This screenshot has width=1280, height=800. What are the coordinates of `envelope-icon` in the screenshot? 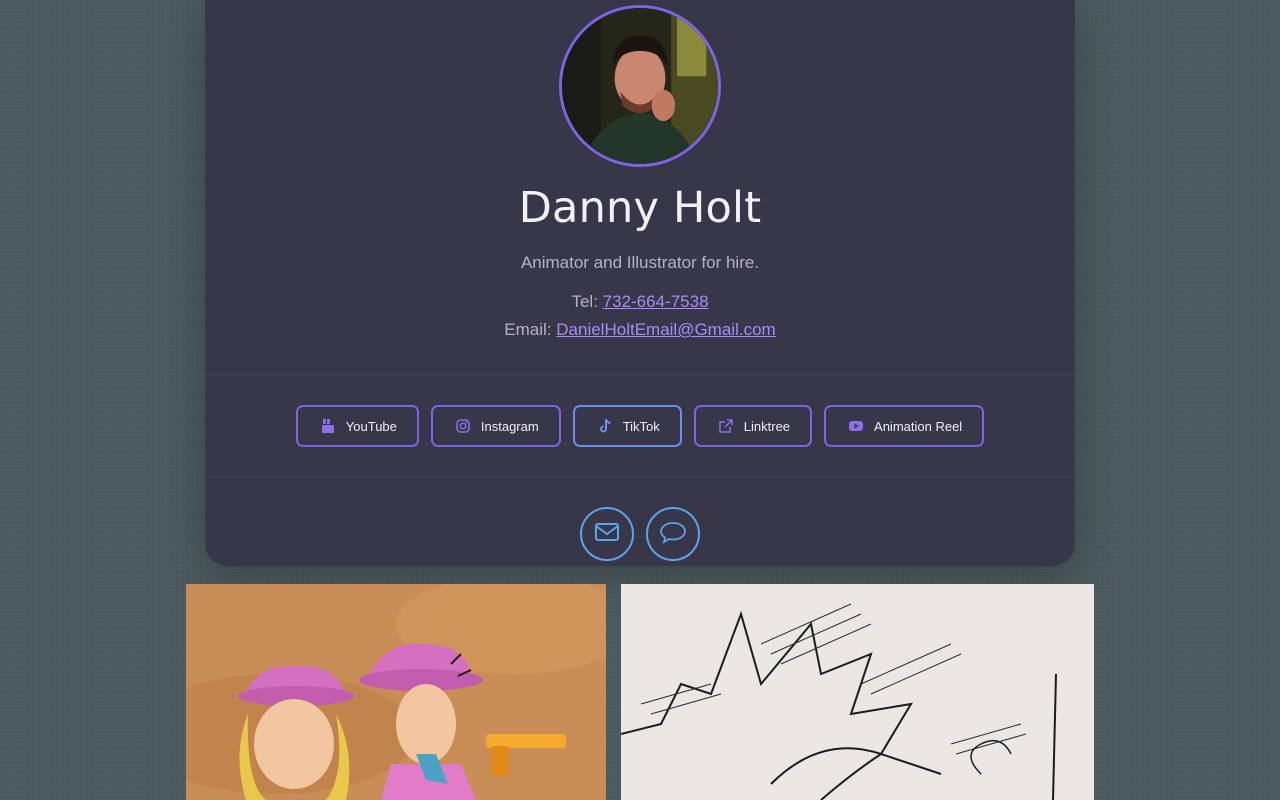 It's located at (607, 534).